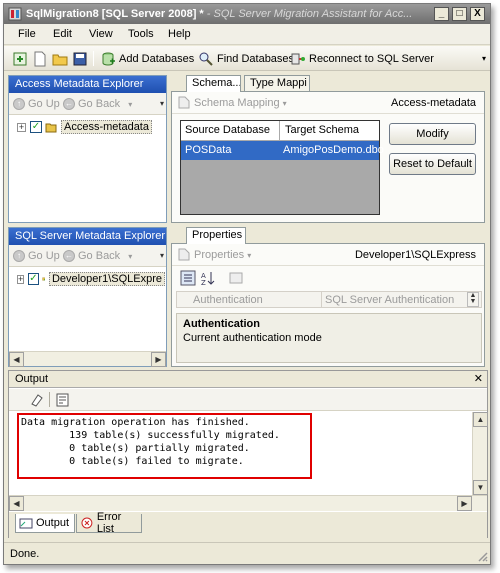 This screenshot has width=500, height=573. I want to click on sql-go-up-button: ↑ Go Up, so click(36, 256).